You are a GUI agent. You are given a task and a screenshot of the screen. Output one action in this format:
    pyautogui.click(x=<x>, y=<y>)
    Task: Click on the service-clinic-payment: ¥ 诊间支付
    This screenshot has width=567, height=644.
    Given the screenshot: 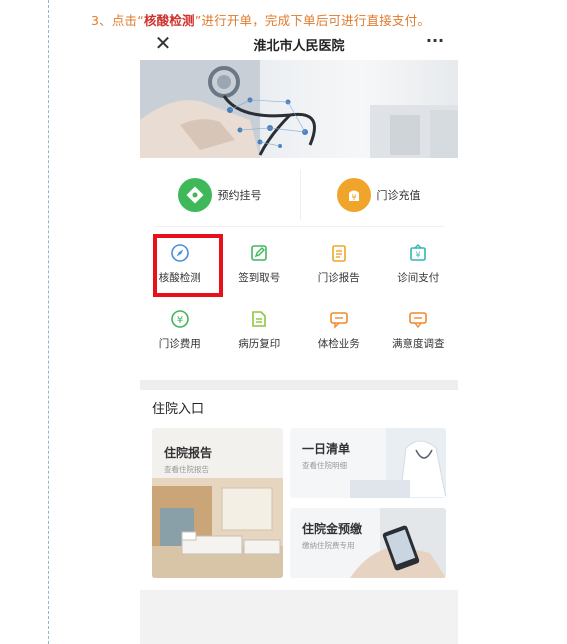 What is the action you would take?
    pyautogui.click(x=419, y=267)
    